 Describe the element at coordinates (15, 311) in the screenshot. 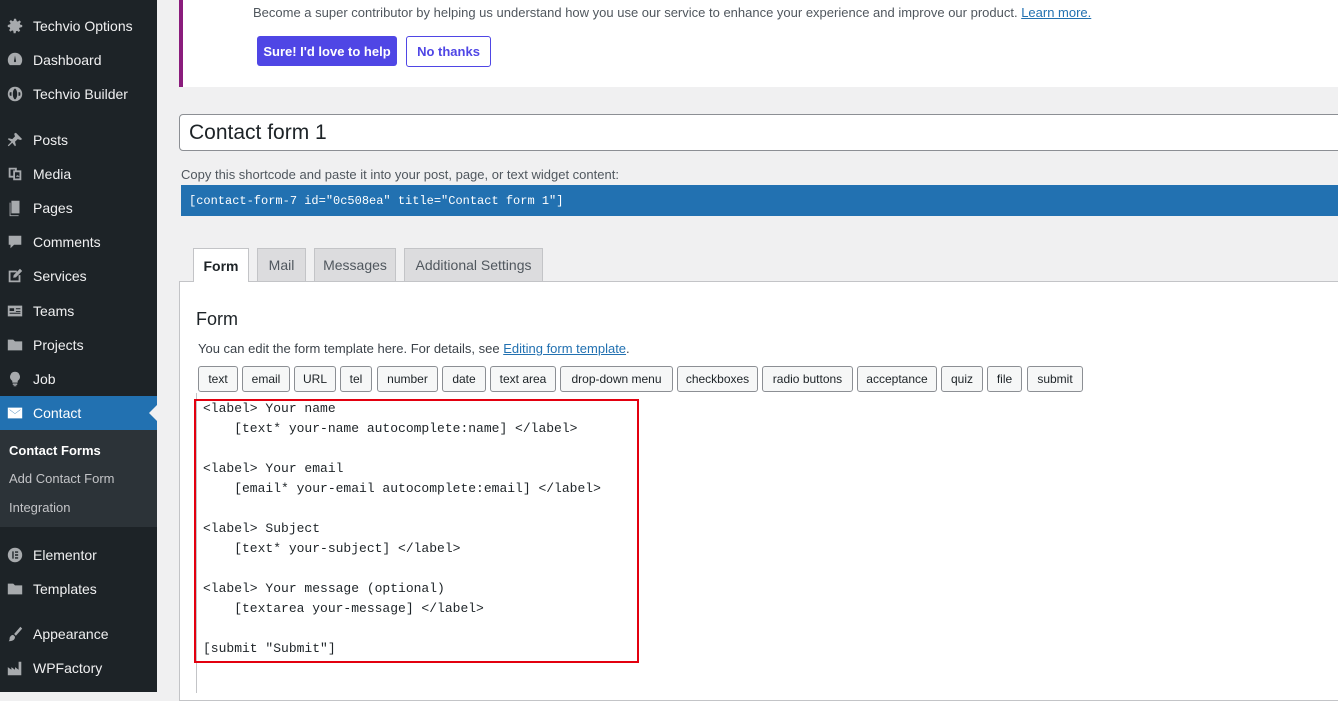

I see `id-card-icon` at that location.